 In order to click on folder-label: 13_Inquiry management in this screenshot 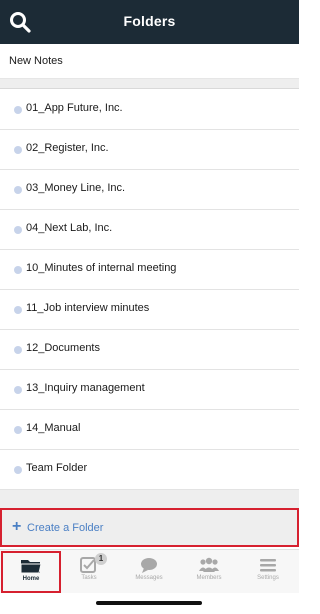, I will do `click(85, 388)`.